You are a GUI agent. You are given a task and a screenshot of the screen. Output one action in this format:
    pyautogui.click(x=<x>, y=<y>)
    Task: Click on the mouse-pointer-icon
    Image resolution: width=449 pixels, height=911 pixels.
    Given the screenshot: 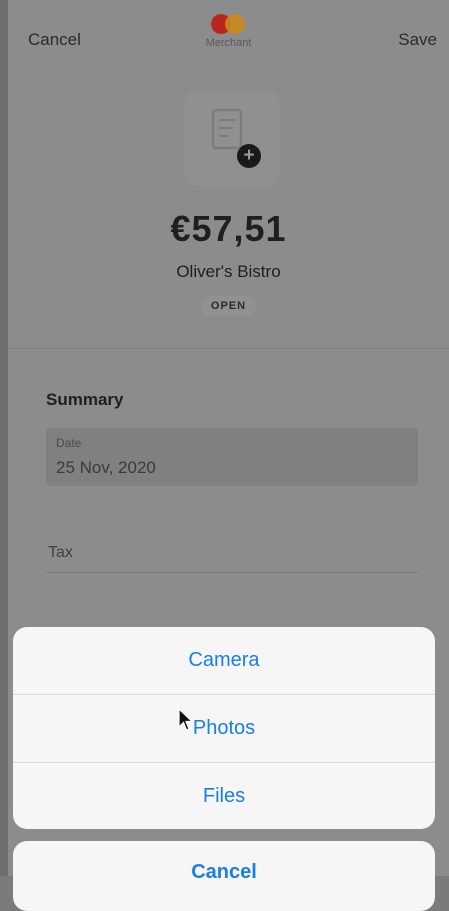 What is the action you would take?
    pyautogui.click(x=186, y=719)
    